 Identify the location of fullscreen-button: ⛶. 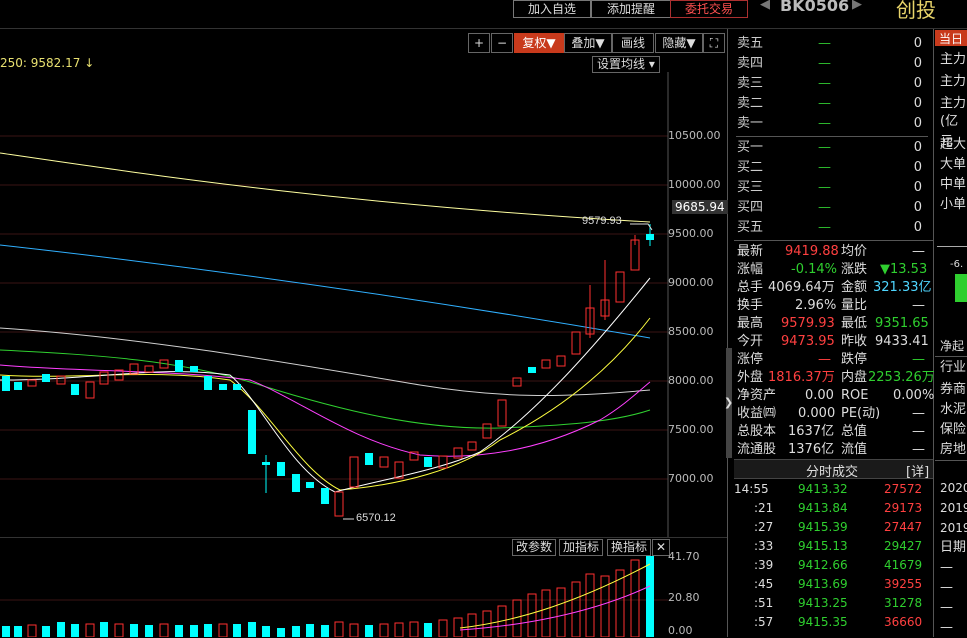
(714, 43).